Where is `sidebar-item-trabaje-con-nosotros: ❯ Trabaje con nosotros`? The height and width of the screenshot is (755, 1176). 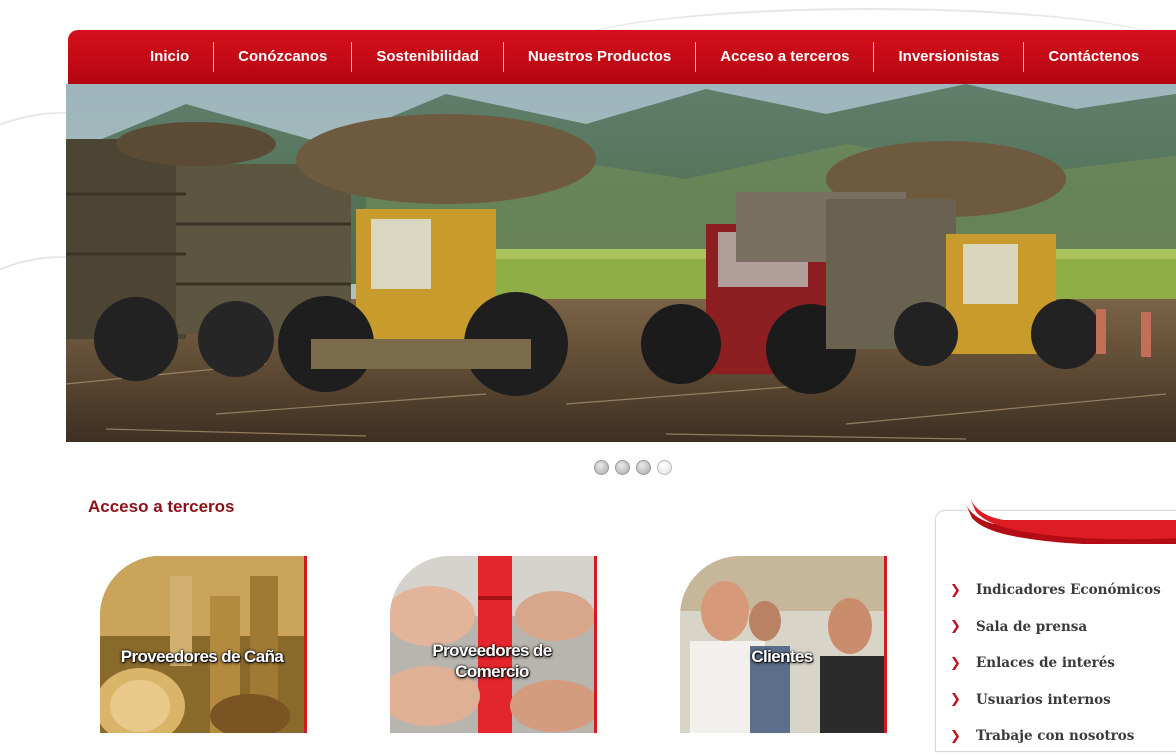
sidebar-item-trabaje-con-nosotros: ❯ Trabaje con nosotros is located at coordinates (1055, 736).